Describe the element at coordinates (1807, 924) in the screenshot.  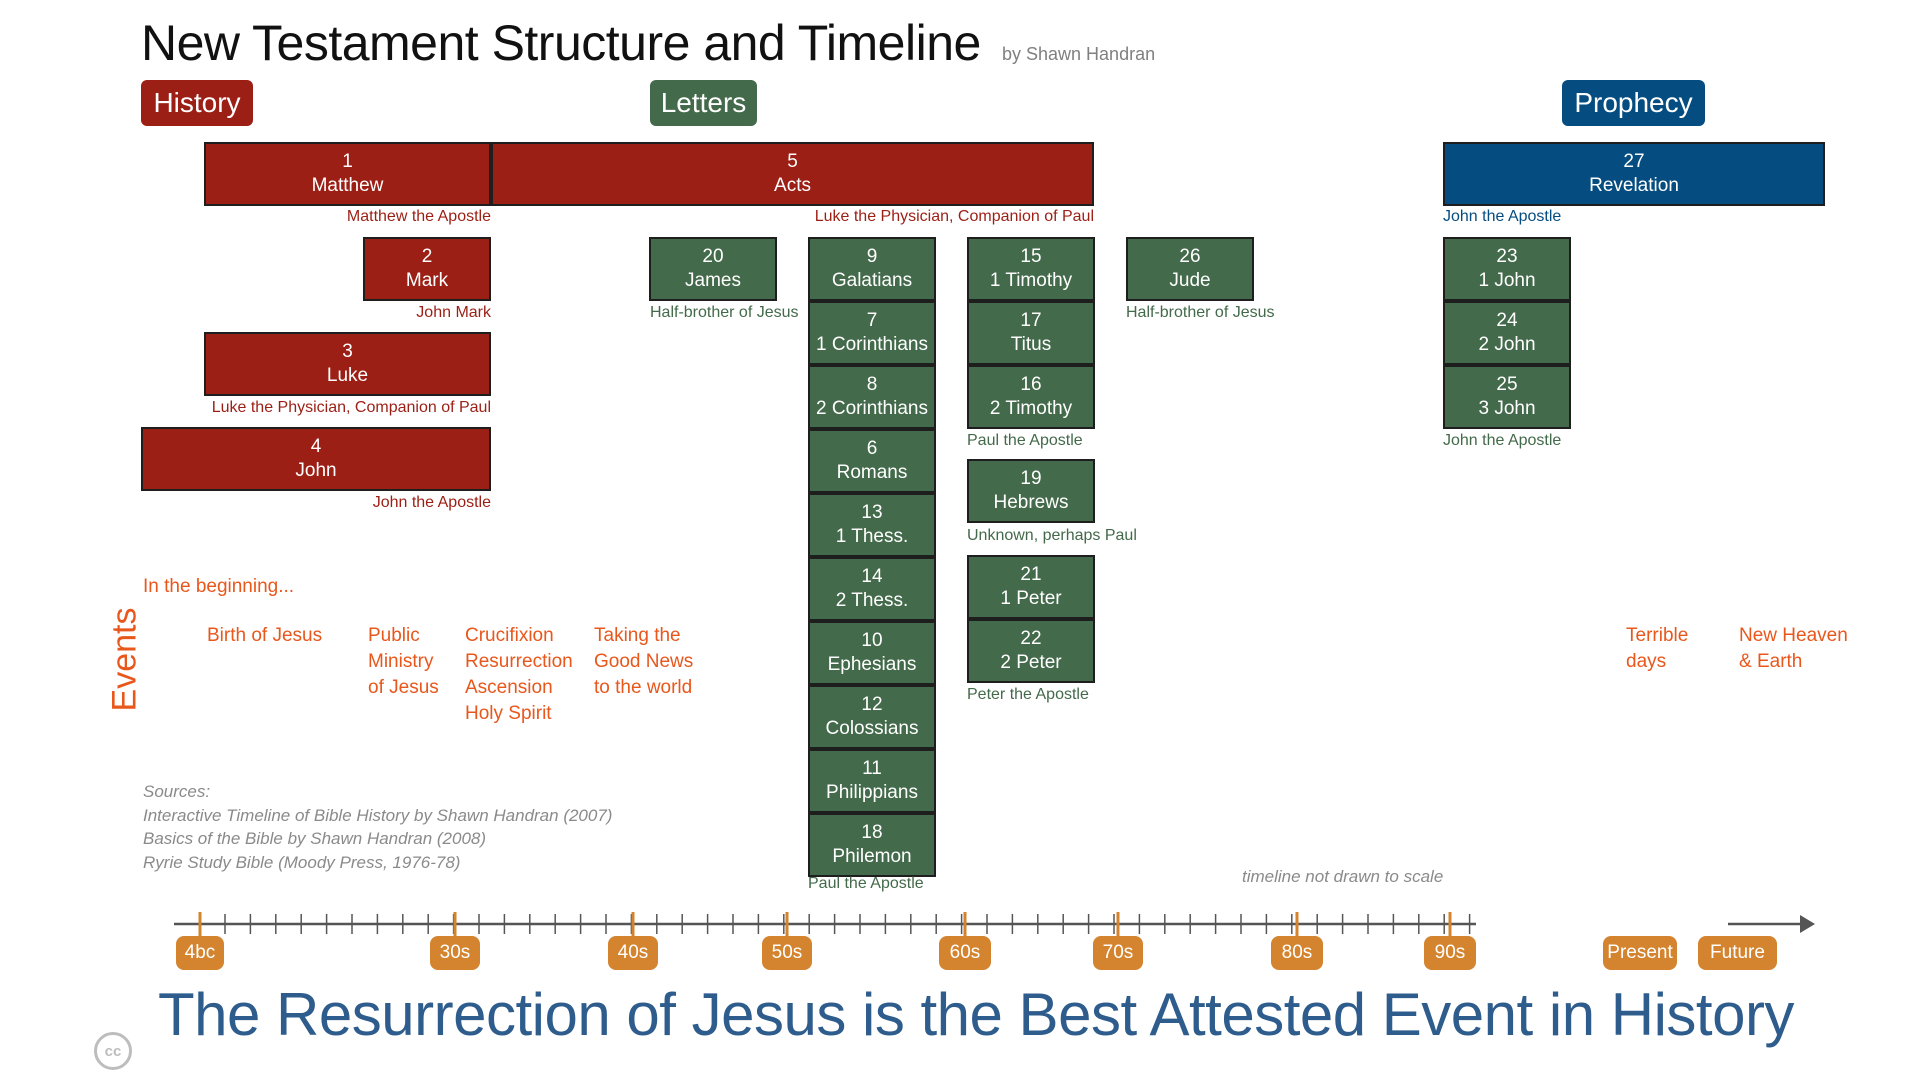
I see `future-arrow-head` at that location.